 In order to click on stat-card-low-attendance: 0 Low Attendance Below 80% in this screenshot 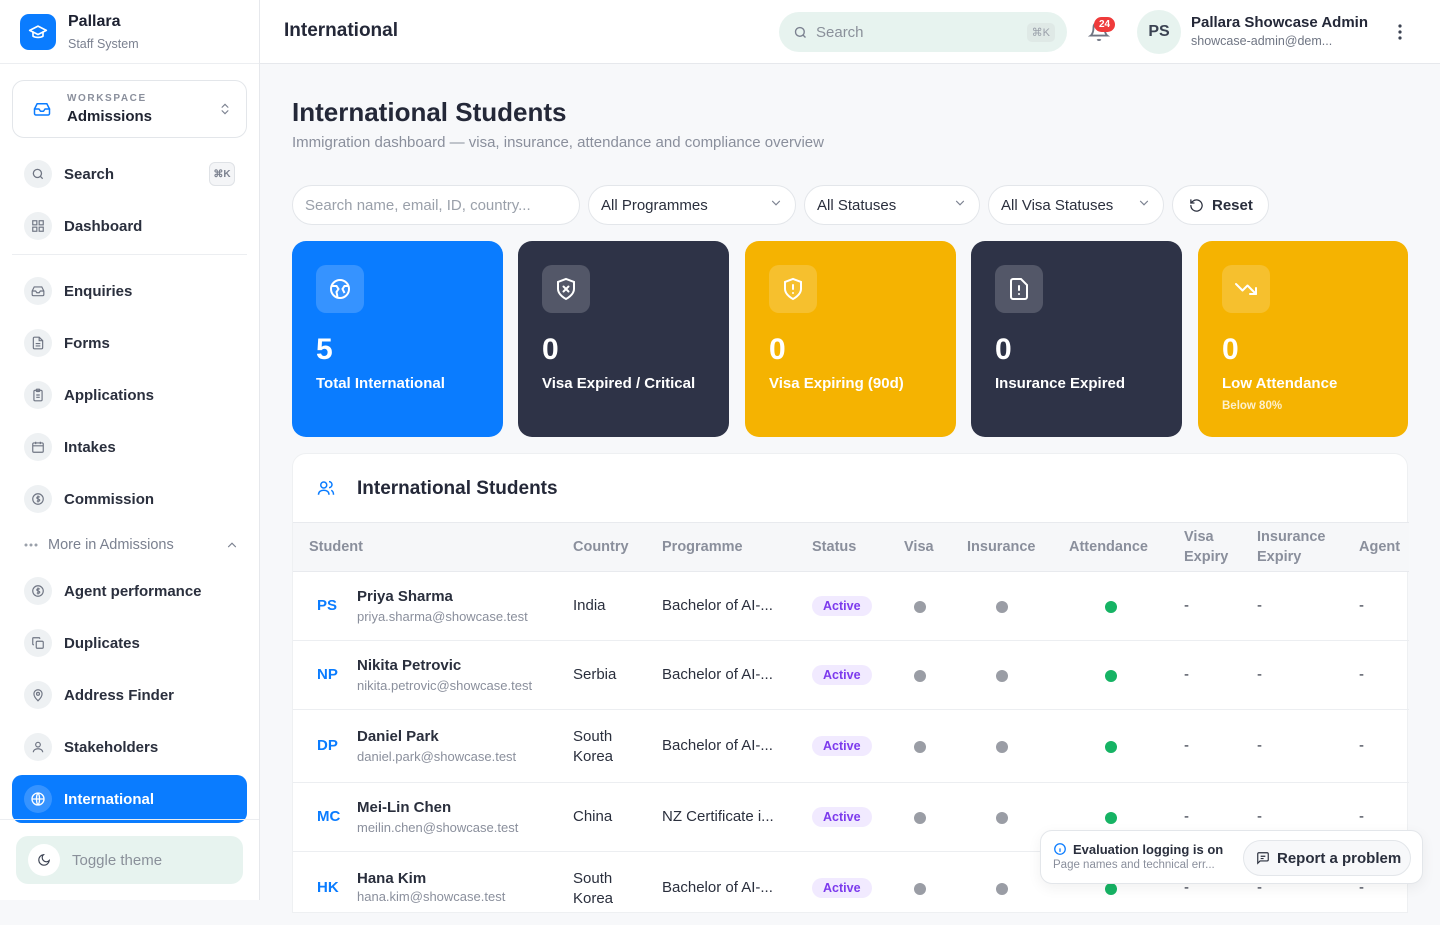, I will do `click(1303, 339)`.